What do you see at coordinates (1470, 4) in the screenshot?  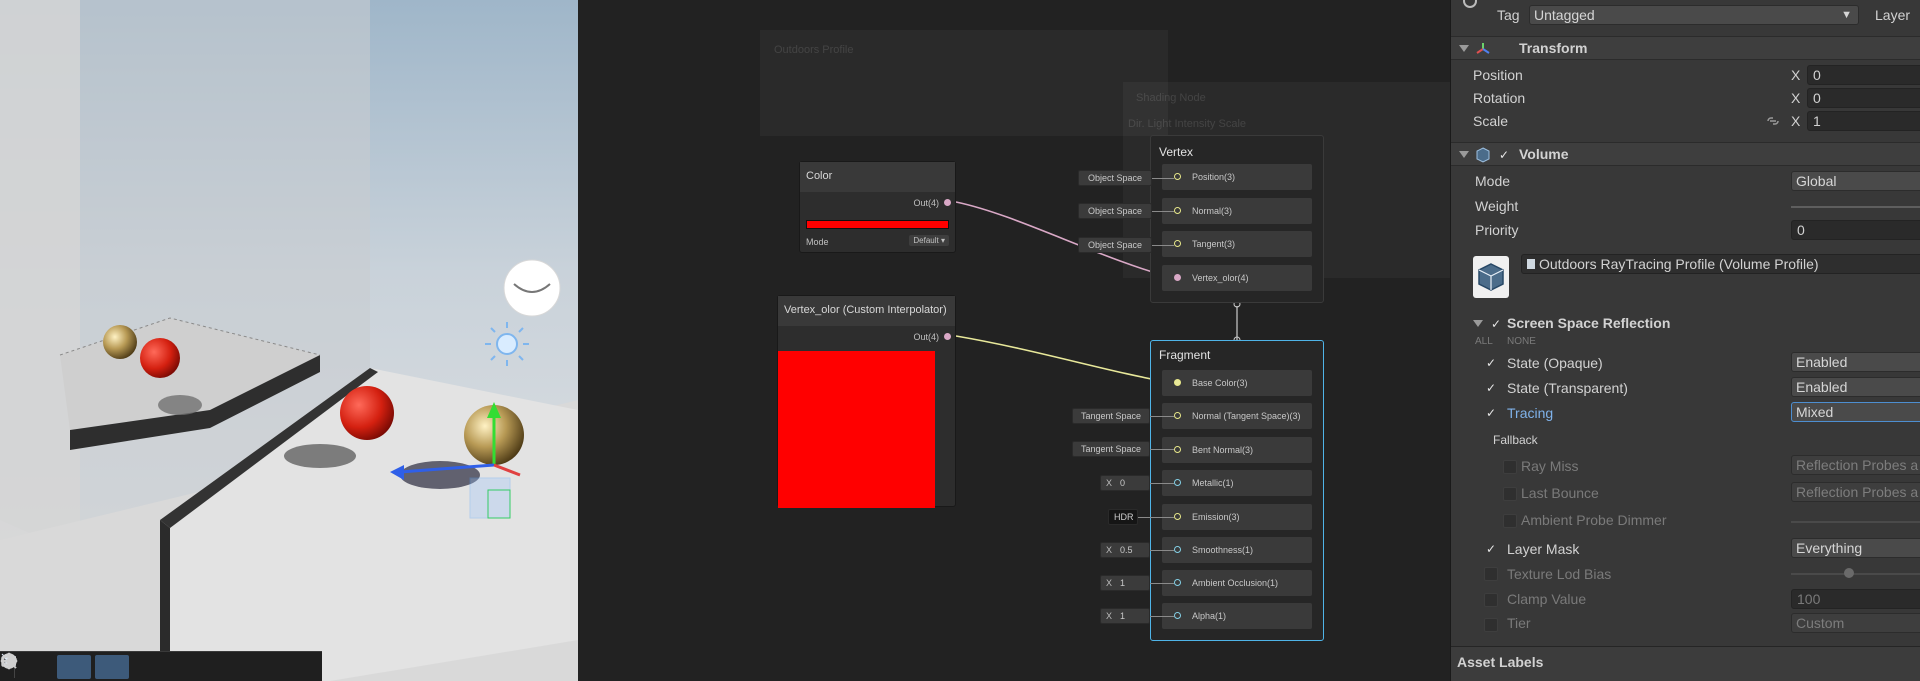 I see `gameobject-icon` at bounding box center [1470, 4].